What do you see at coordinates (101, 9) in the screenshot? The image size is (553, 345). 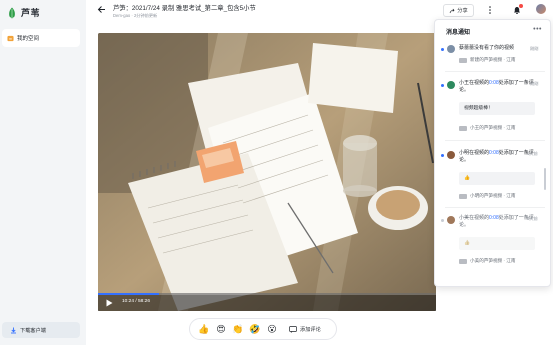 I see `back-arrow-icon` at bounding box center [101, 9].